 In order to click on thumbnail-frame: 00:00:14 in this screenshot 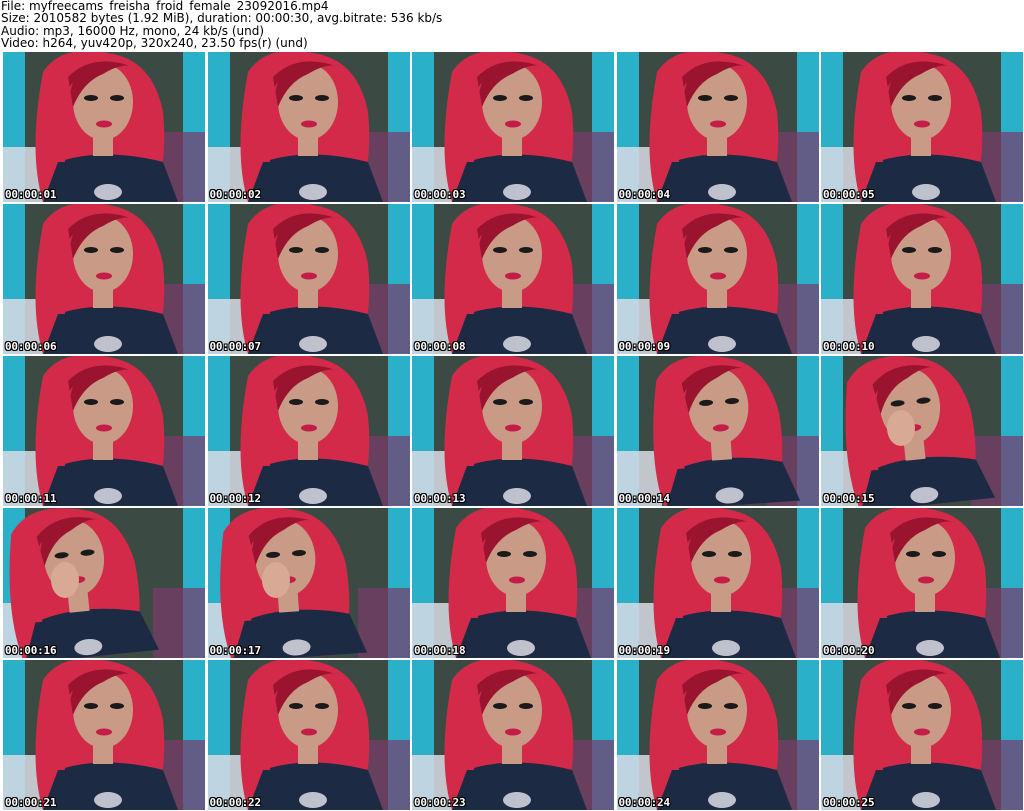, I will do `click(717, 431)`.